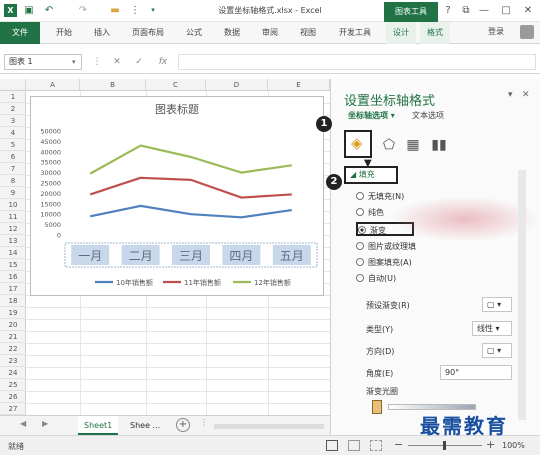 Image resolution: width=540 pixels, height=455 pixels. Describe the element at coordinates (176, 85) in the screenshot. I see `column-c: C` at that location.